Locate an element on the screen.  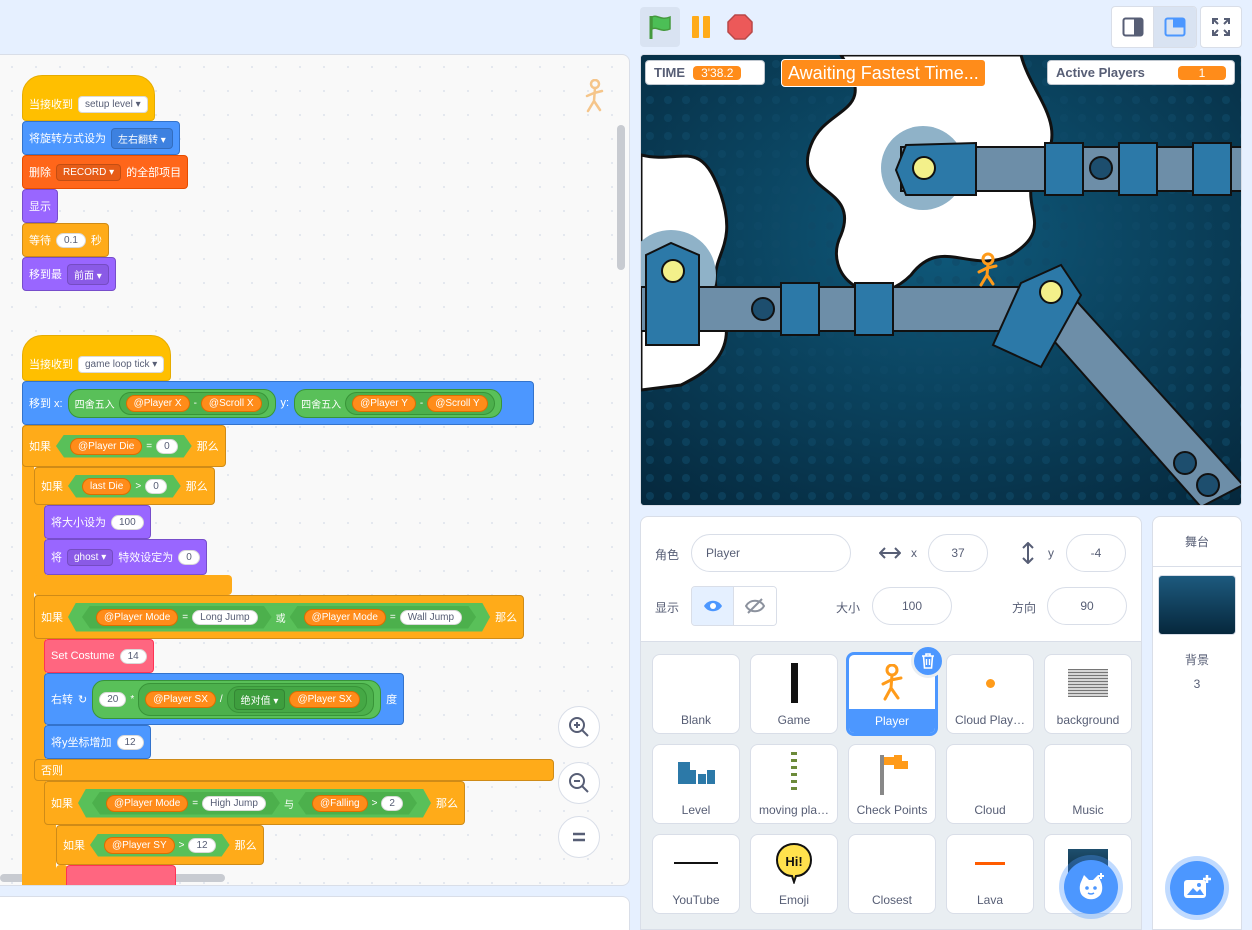
show-sprite-button is located at coordinates (713, 606).